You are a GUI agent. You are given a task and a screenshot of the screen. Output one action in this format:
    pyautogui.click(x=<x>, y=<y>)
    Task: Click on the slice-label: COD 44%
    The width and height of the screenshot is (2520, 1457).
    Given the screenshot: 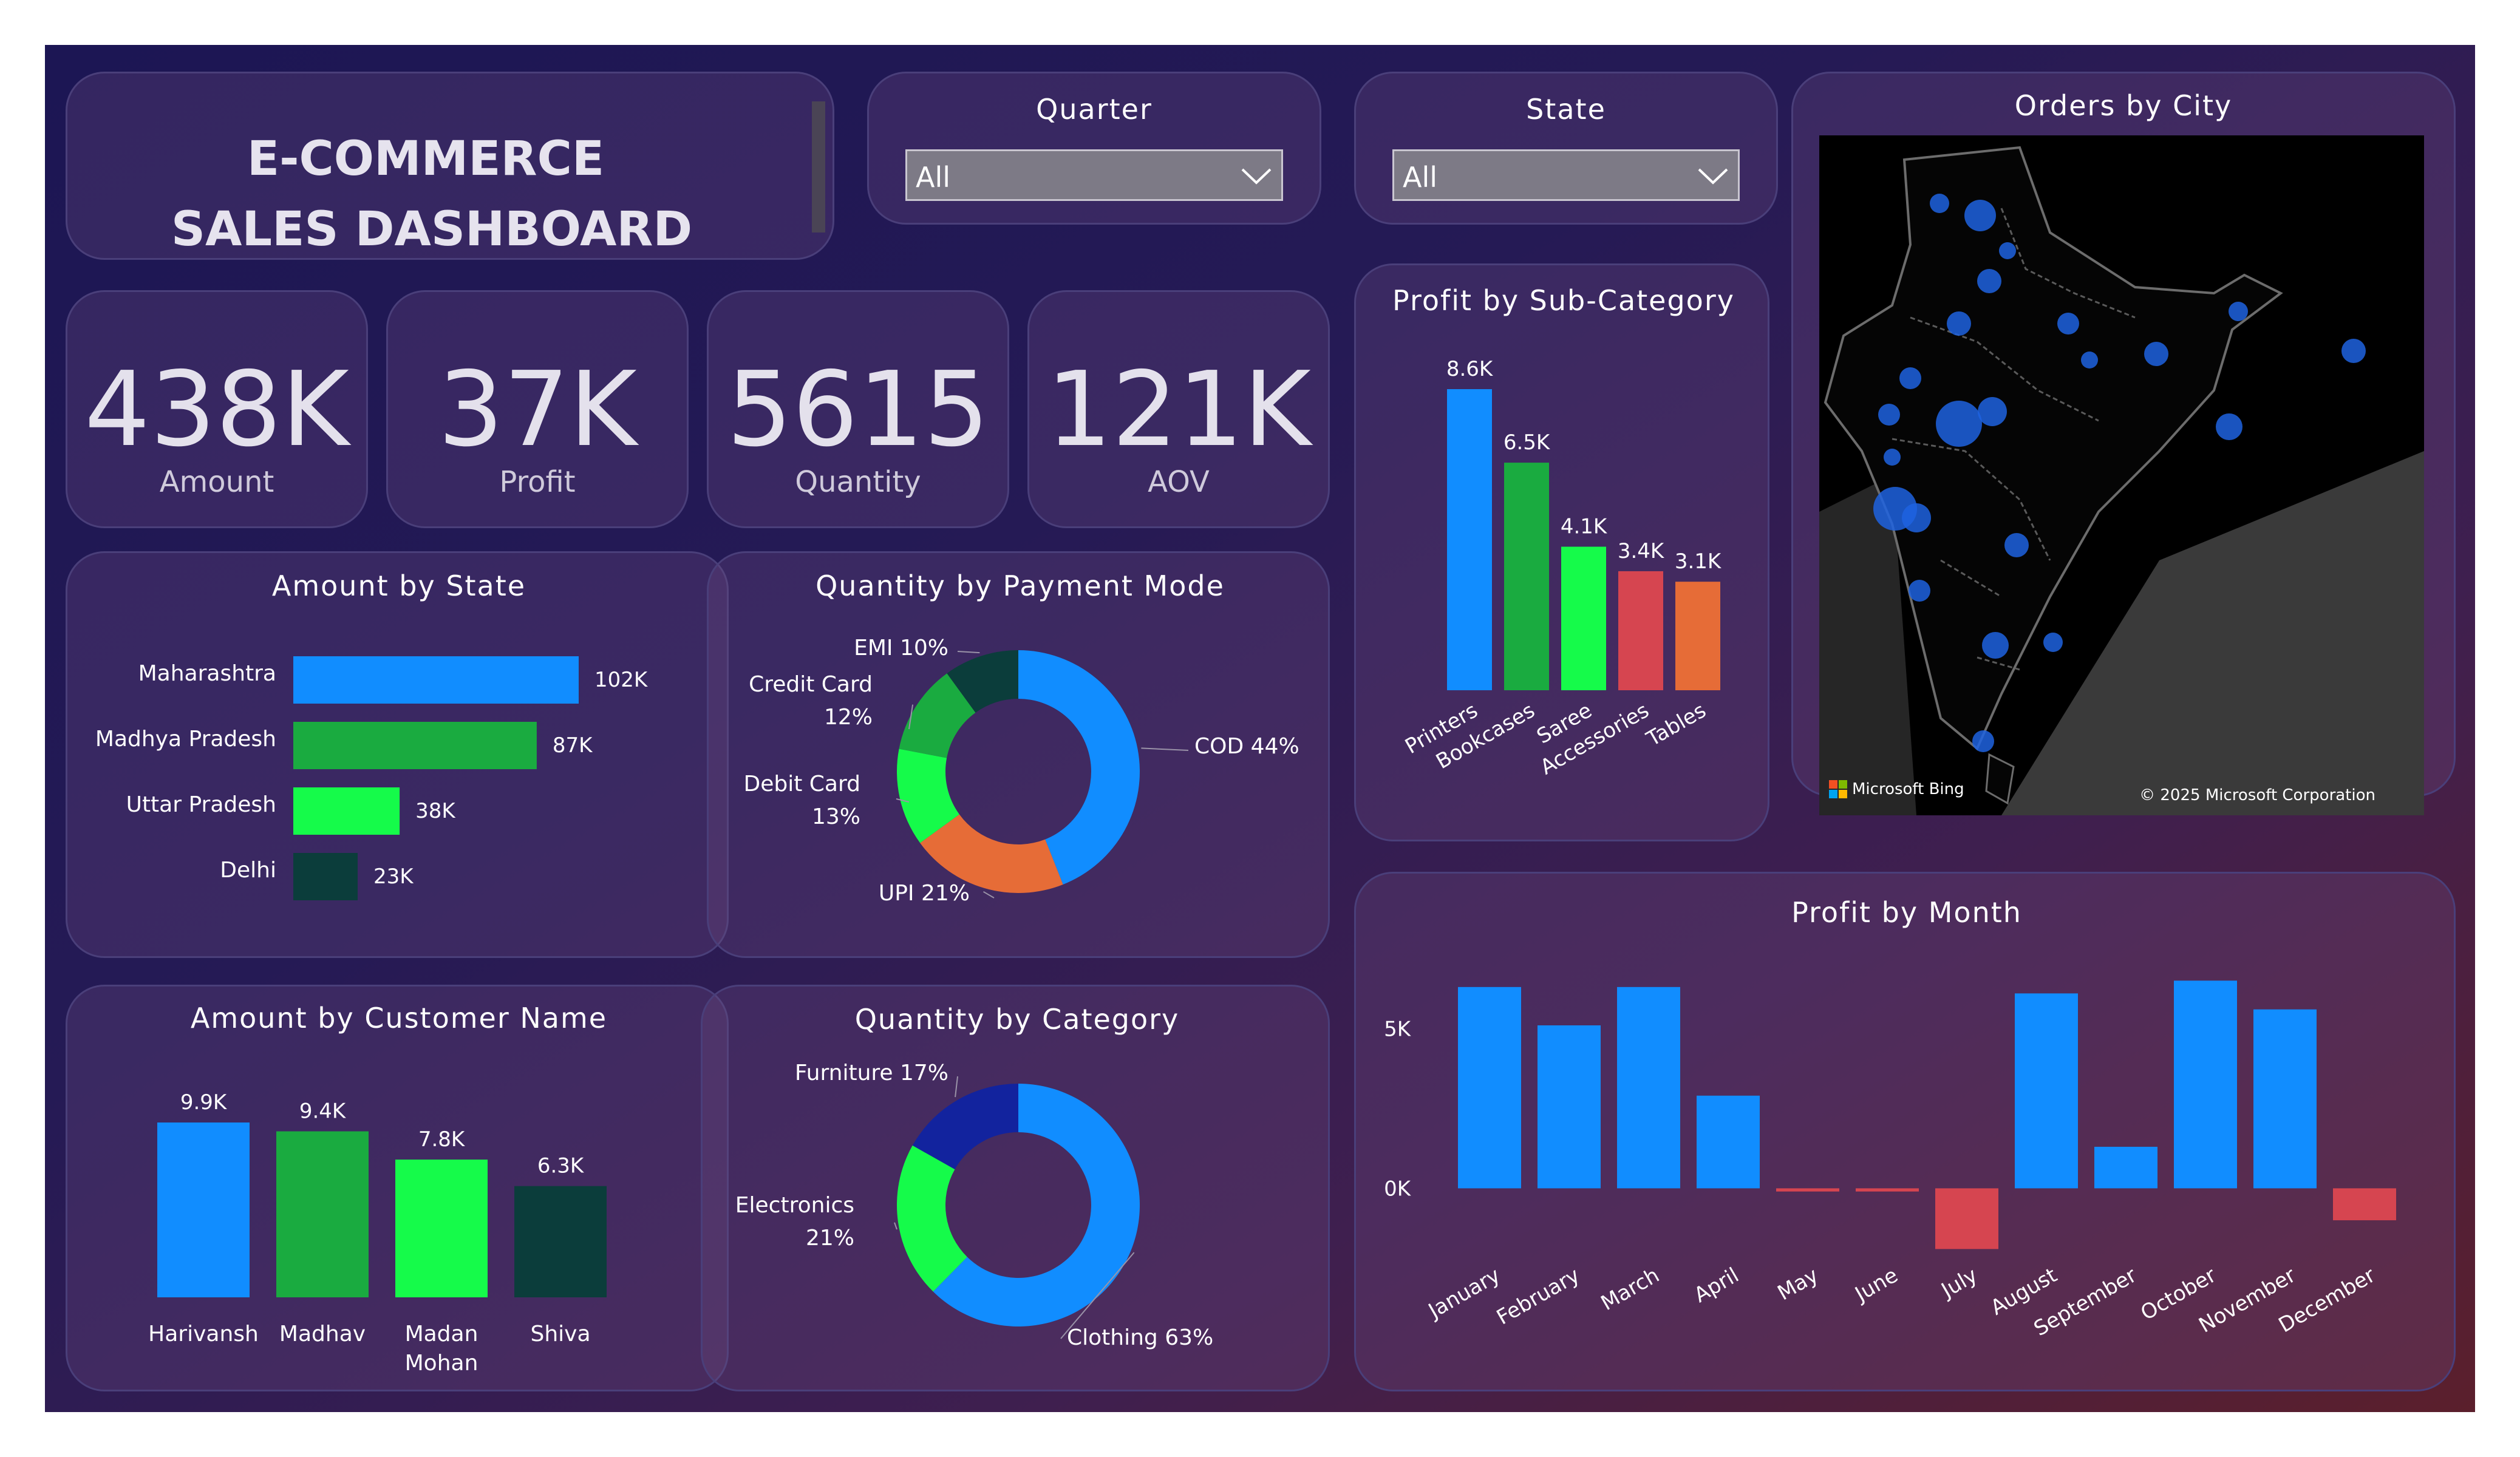 What is the action you would take?
    pyautogui.click(x=1246, y=746)
    